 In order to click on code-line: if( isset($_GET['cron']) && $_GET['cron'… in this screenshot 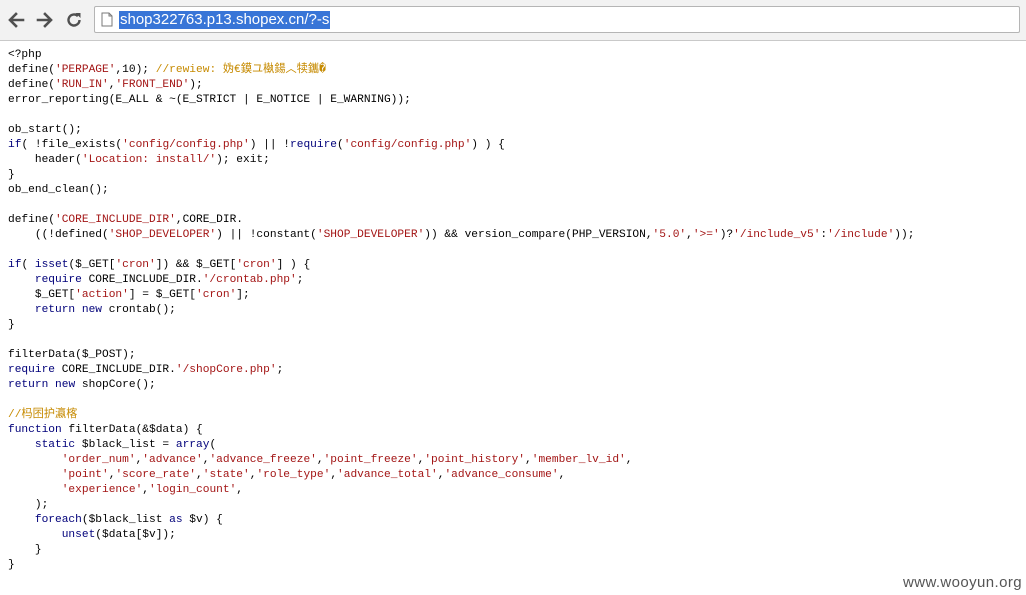, I will do `click(159, 265)`.